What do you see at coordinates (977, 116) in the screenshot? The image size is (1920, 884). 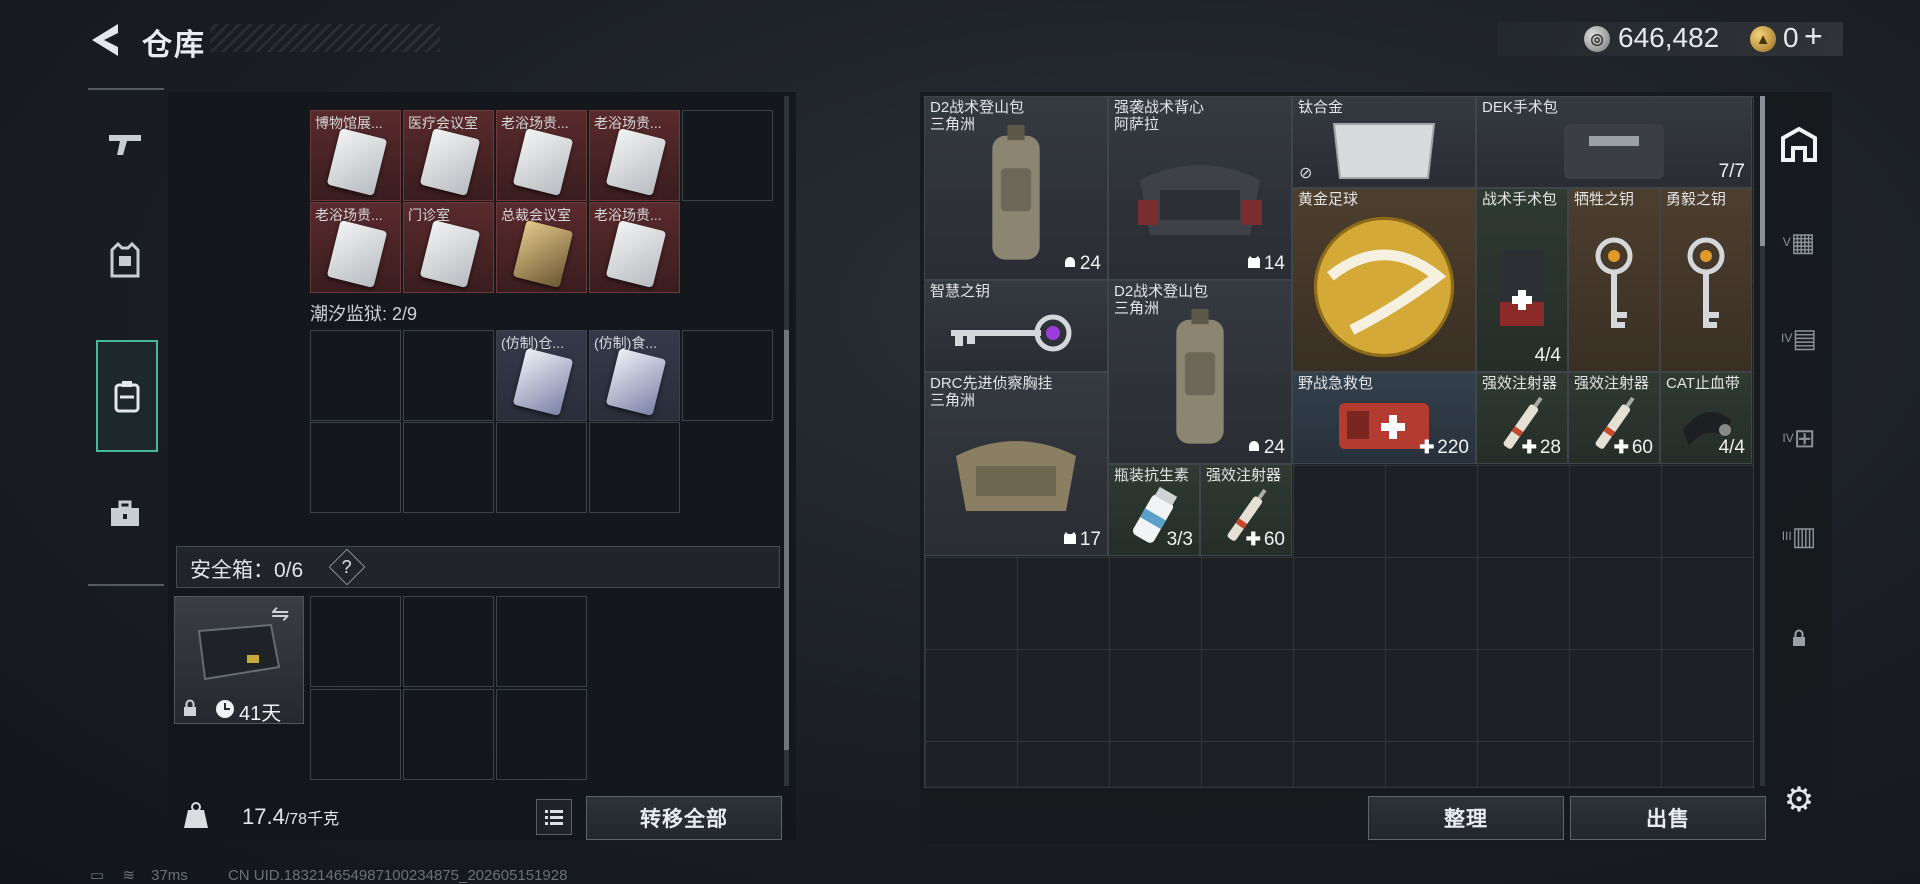 I see `item-name: D2战术登山包 三角洲` at bounding box center [977, 116].